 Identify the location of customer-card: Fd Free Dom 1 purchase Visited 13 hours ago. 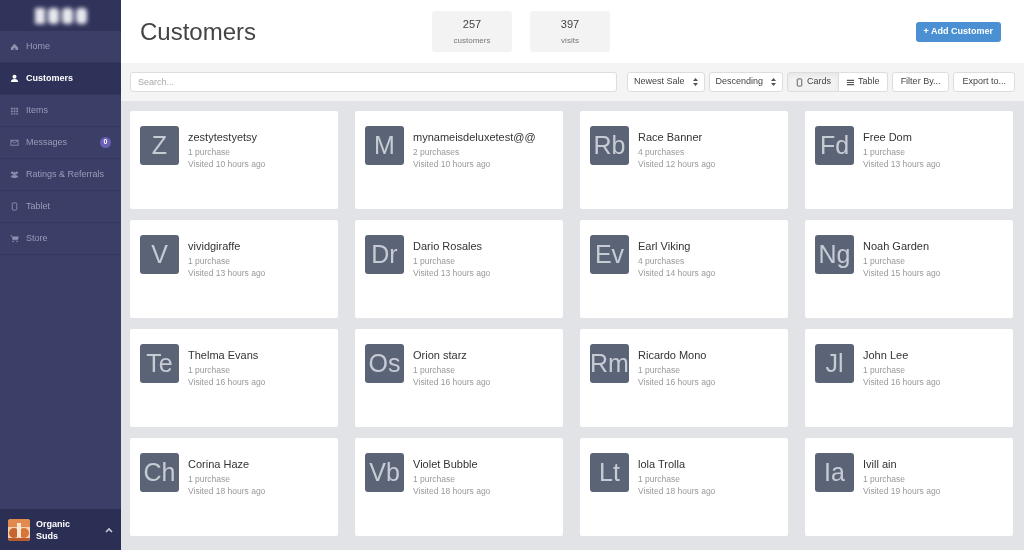
(909, 160).